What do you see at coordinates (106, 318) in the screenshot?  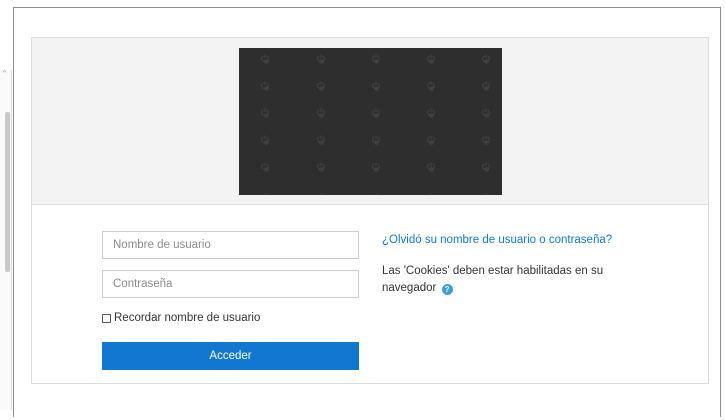 I see `remember-username-checkbox` at bounding box center [106, 318].